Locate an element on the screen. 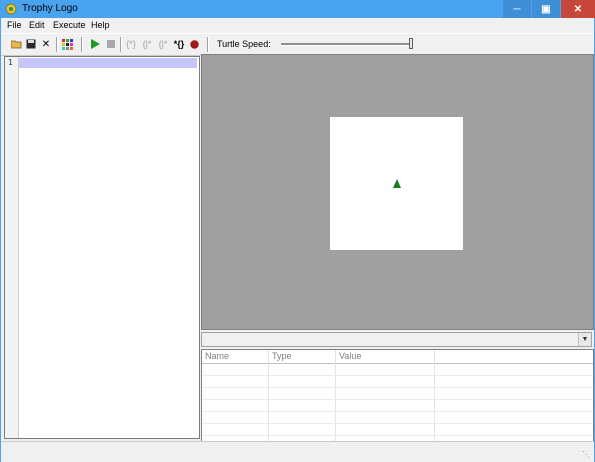 The width and height of the screenshot is (595, 462). current-line-highlight is located at coordinates (108, 63).